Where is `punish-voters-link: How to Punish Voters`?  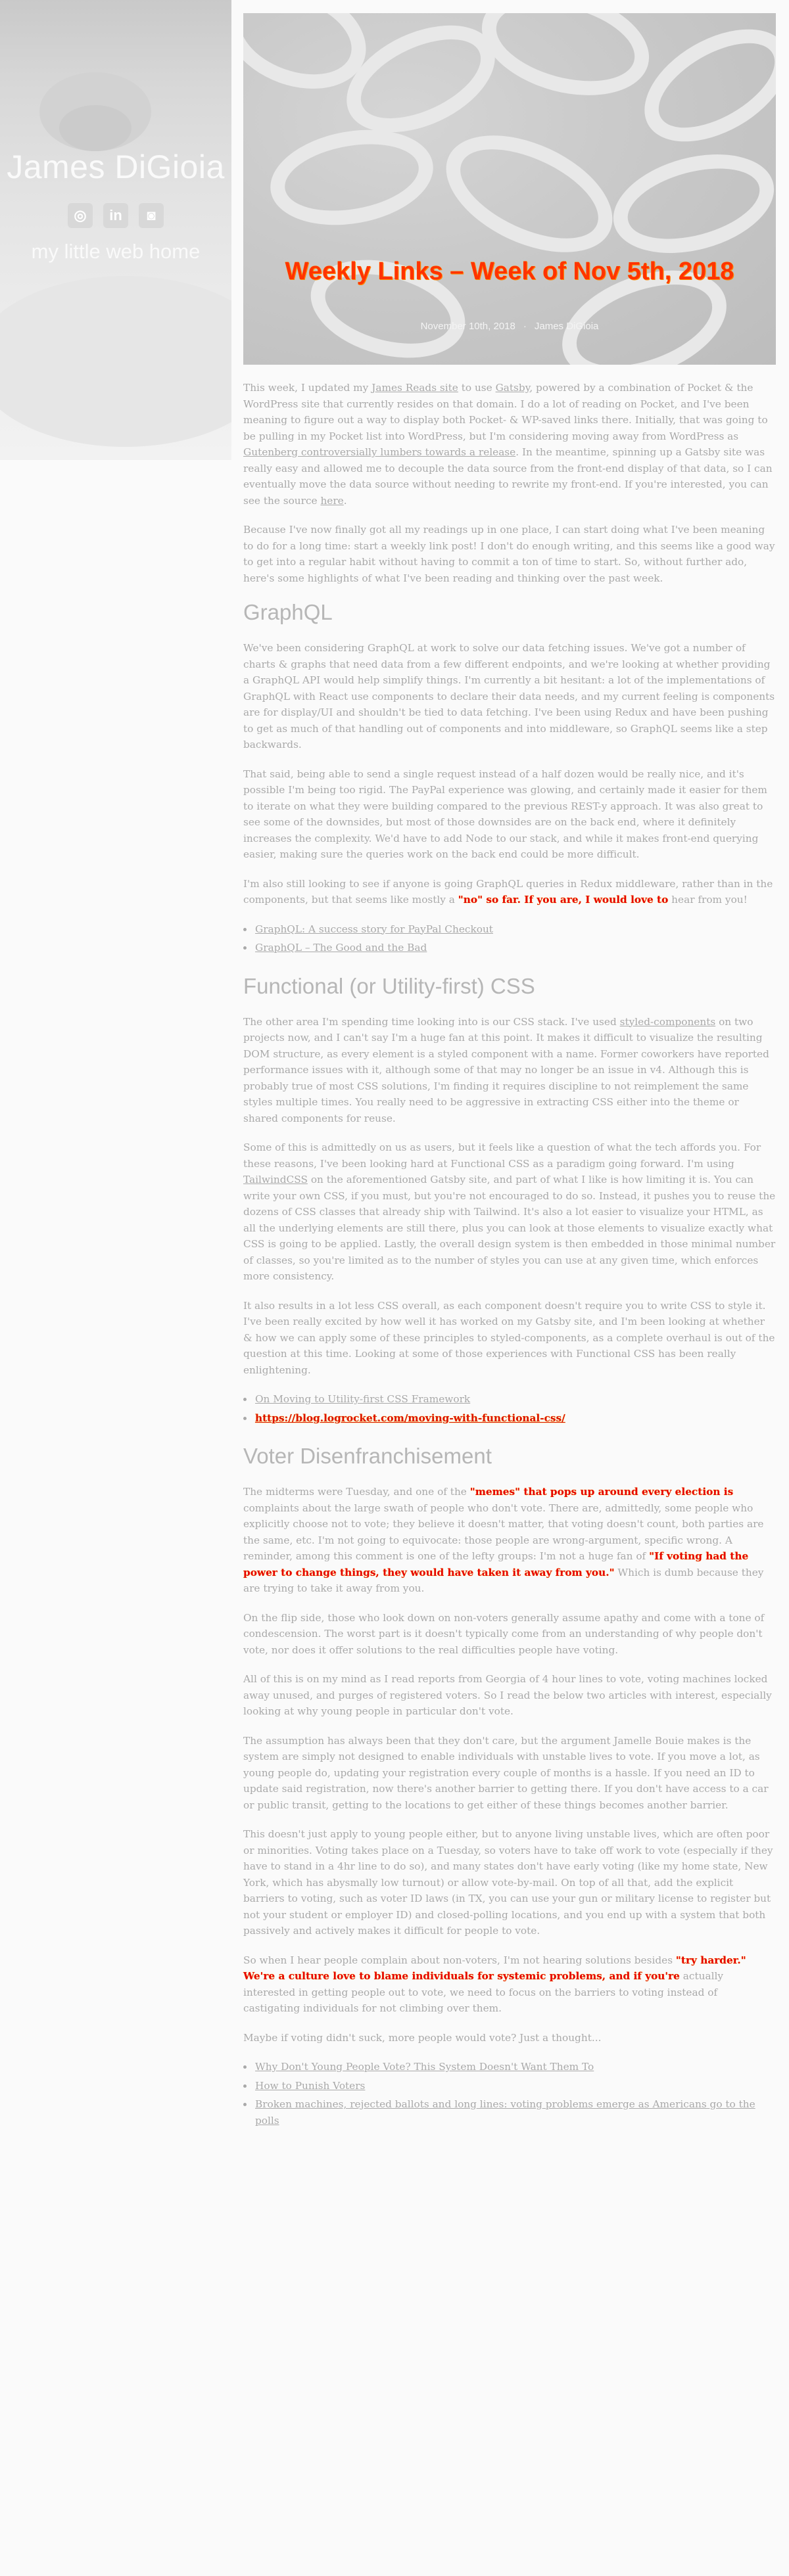
punish-voters-link: How to Punish Voters is located at coordinates (310, 2086).